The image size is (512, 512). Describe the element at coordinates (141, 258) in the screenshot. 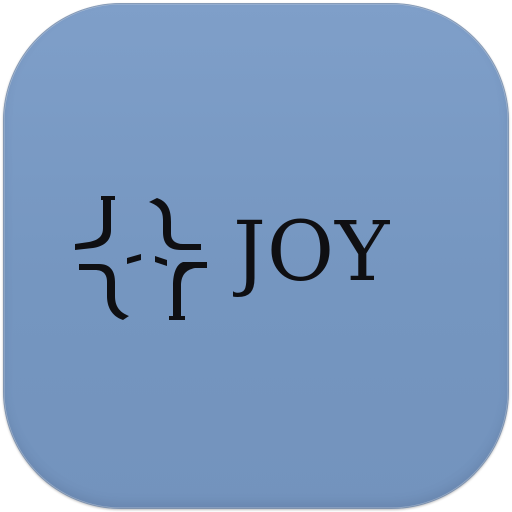

I see `joy-mark-icon` at that location.